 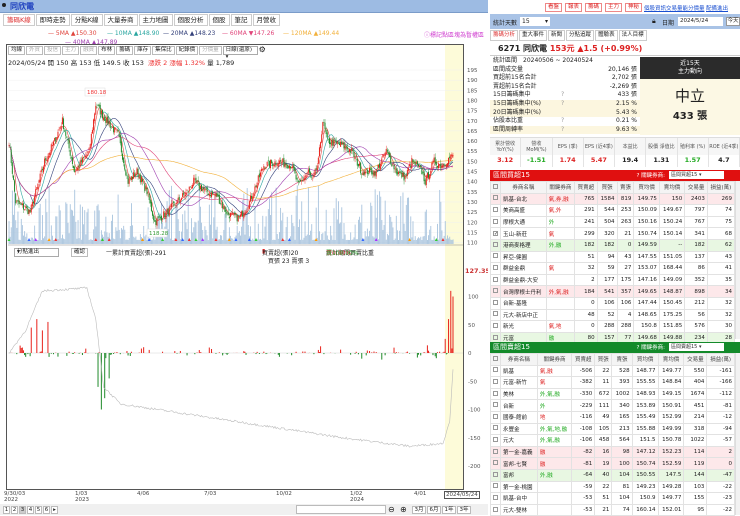 I want to click on range-button: 6月, so click(x=434, y=510).